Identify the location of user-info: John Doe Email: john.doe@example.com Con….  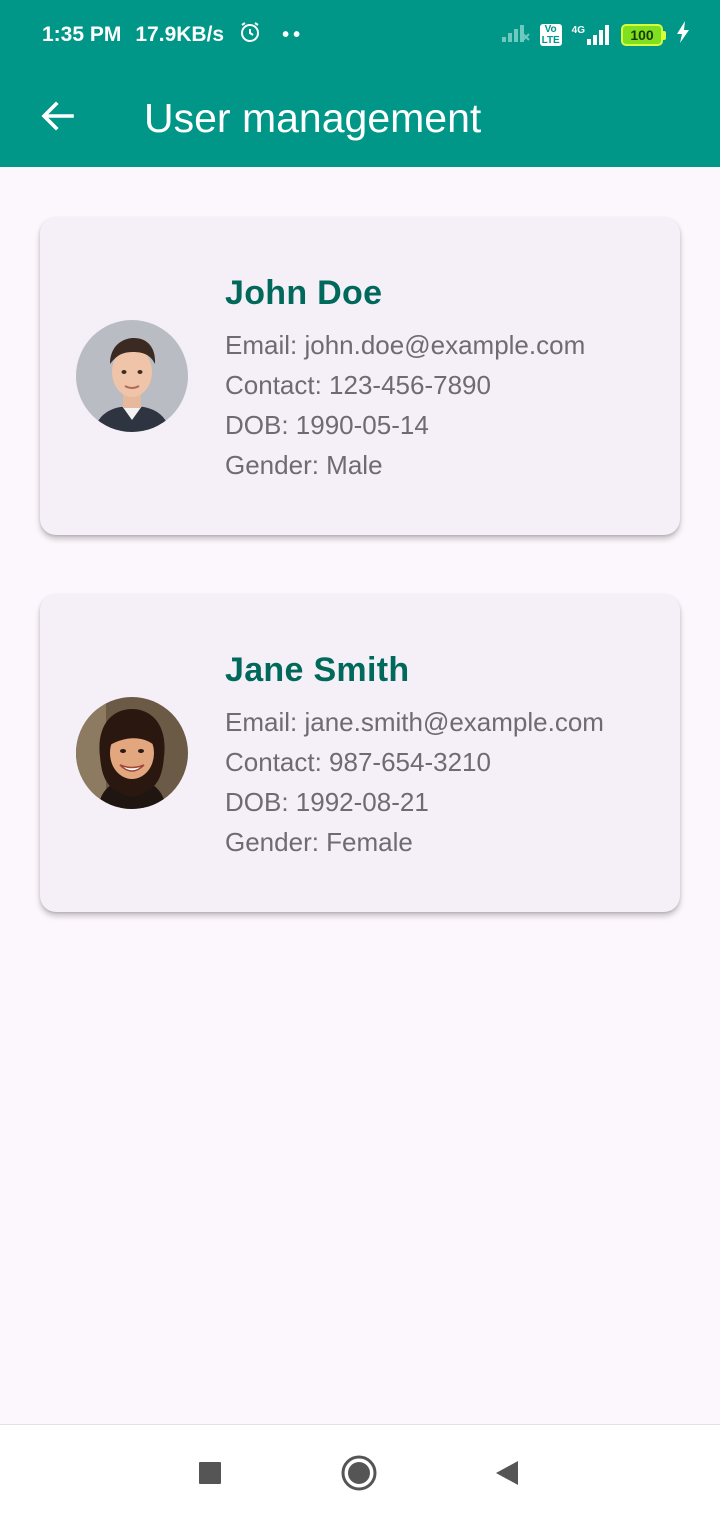
(405, 378).